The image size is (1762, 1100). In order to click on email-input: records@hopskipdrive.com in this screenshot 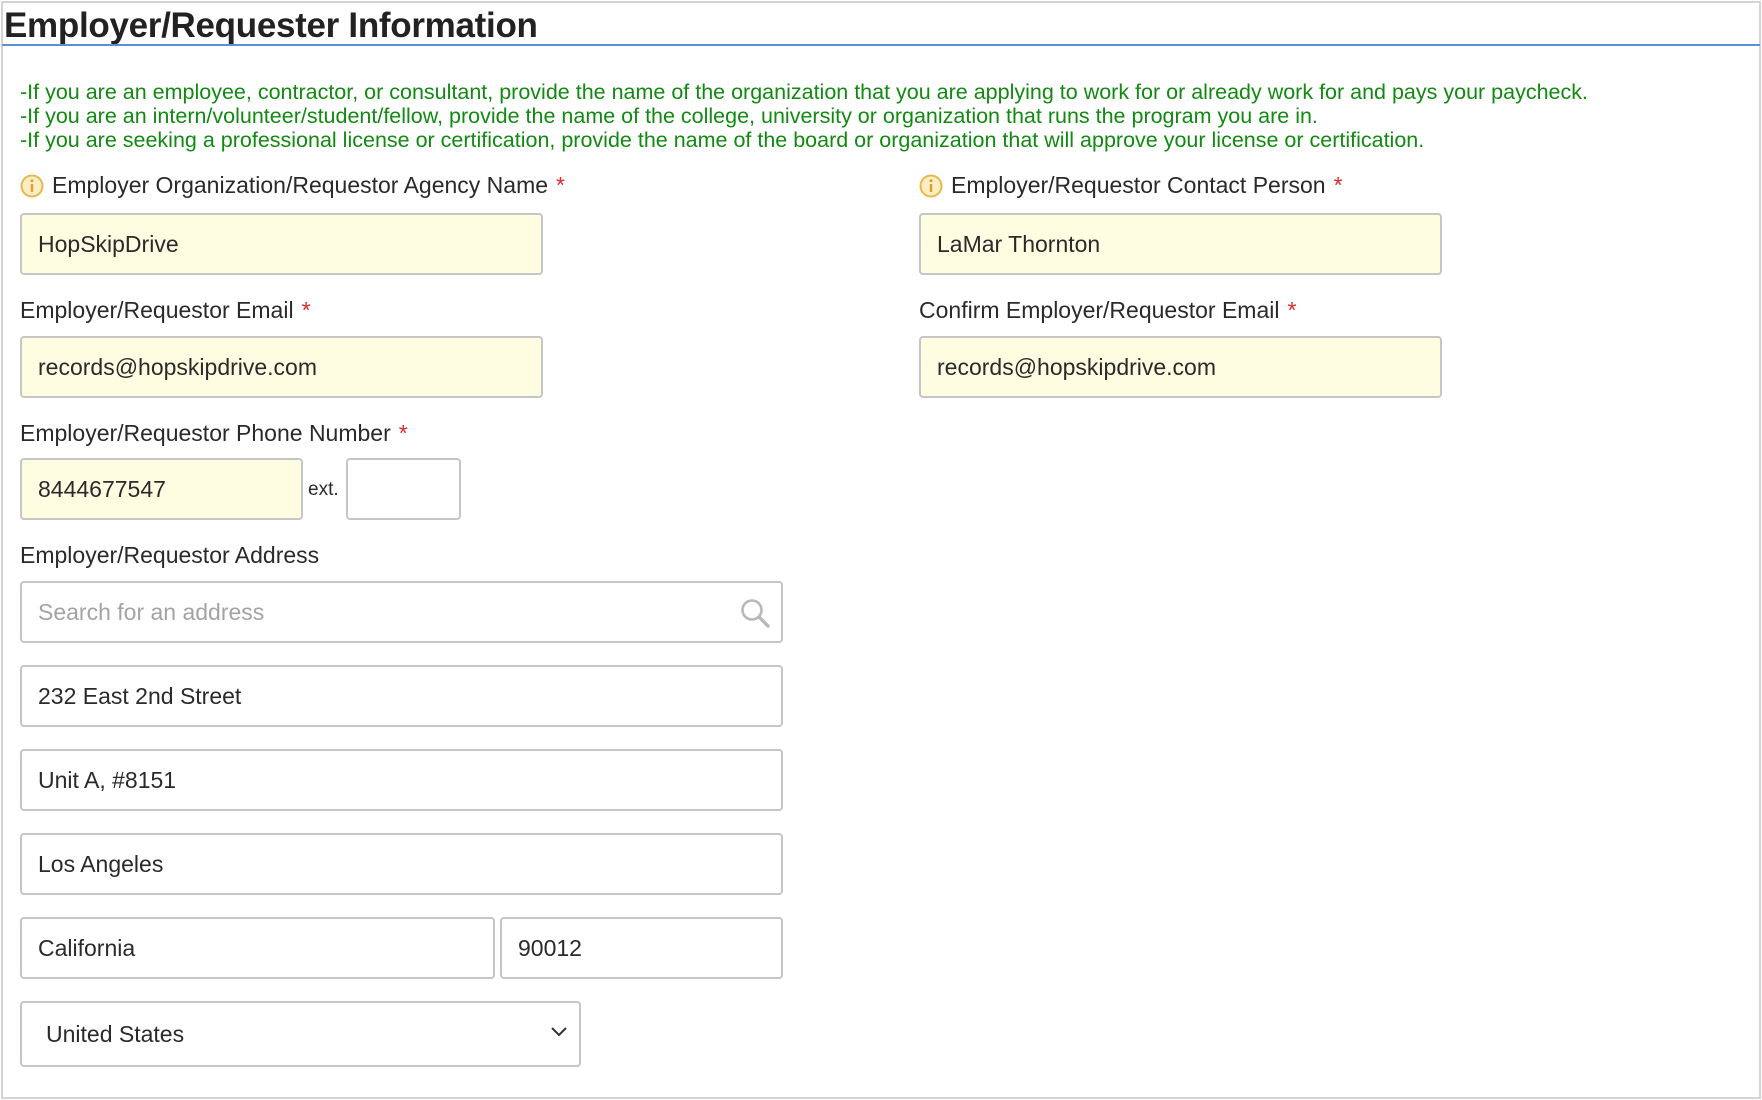, I will do `click(281, 367)`.